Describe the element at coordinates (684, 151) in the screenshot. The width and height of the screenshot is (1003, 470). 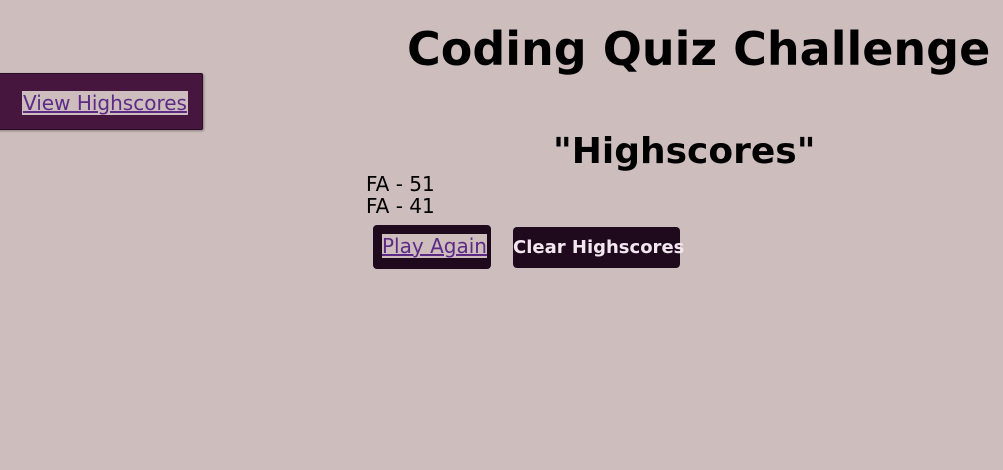
I see `highscores-heading: "Highscores"` at that location.